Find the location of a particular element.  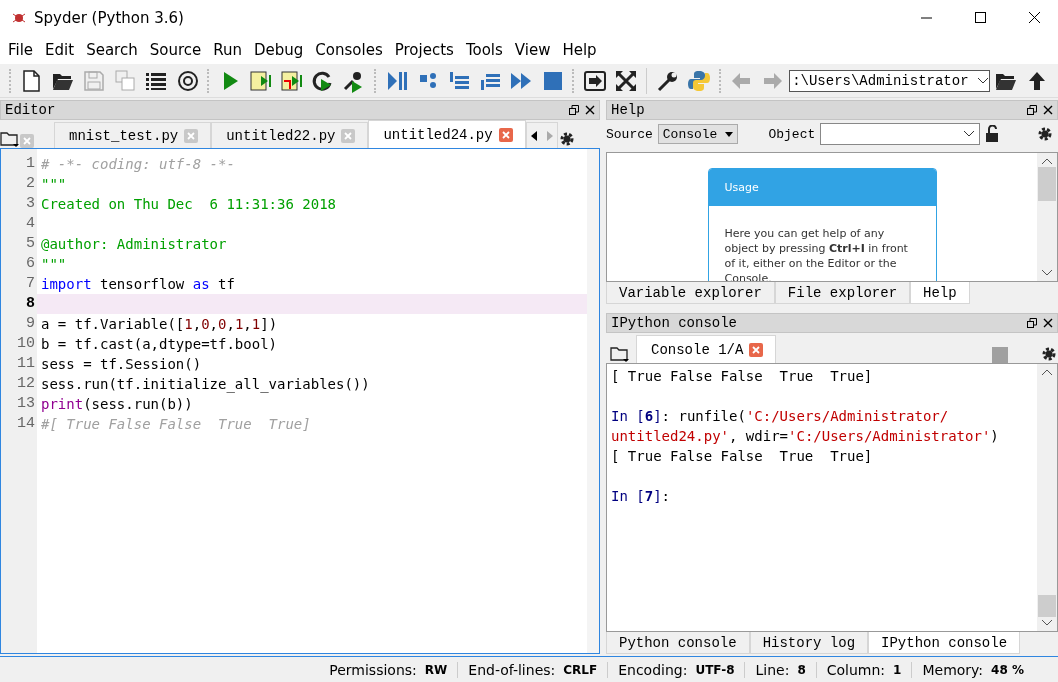

file-tab: mnist_test.py is located at coordinates (133, 135).